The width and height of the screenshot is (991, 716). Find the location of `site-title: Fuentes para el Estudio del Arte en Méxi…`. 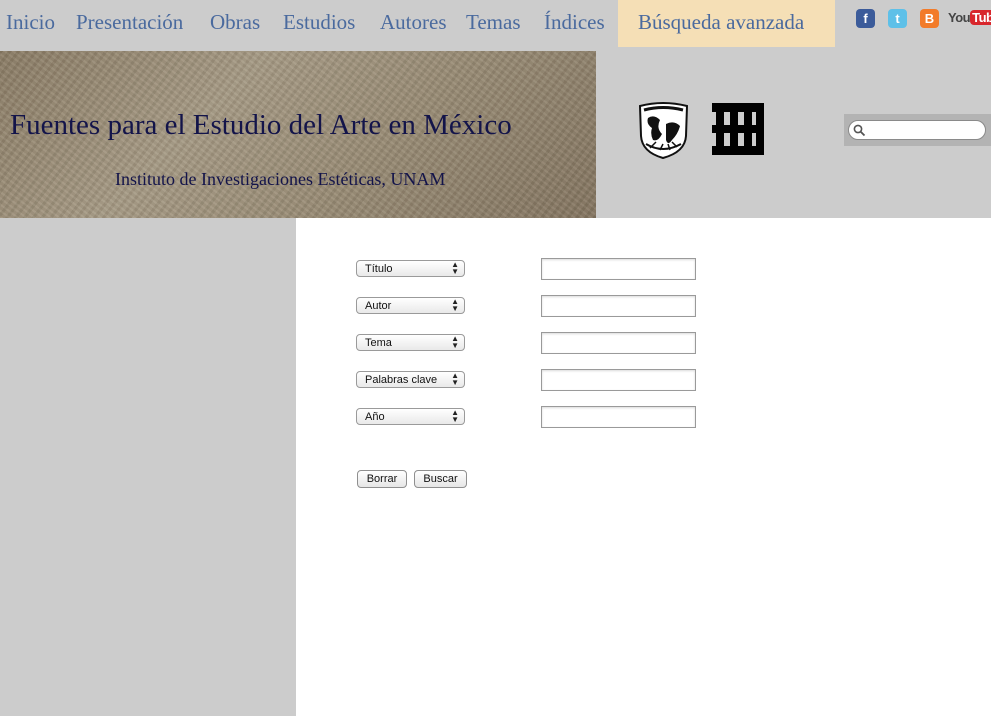

site-title: Fuentes para el Estudio del Arte en Méxi… is located at coordinates (261, 125).